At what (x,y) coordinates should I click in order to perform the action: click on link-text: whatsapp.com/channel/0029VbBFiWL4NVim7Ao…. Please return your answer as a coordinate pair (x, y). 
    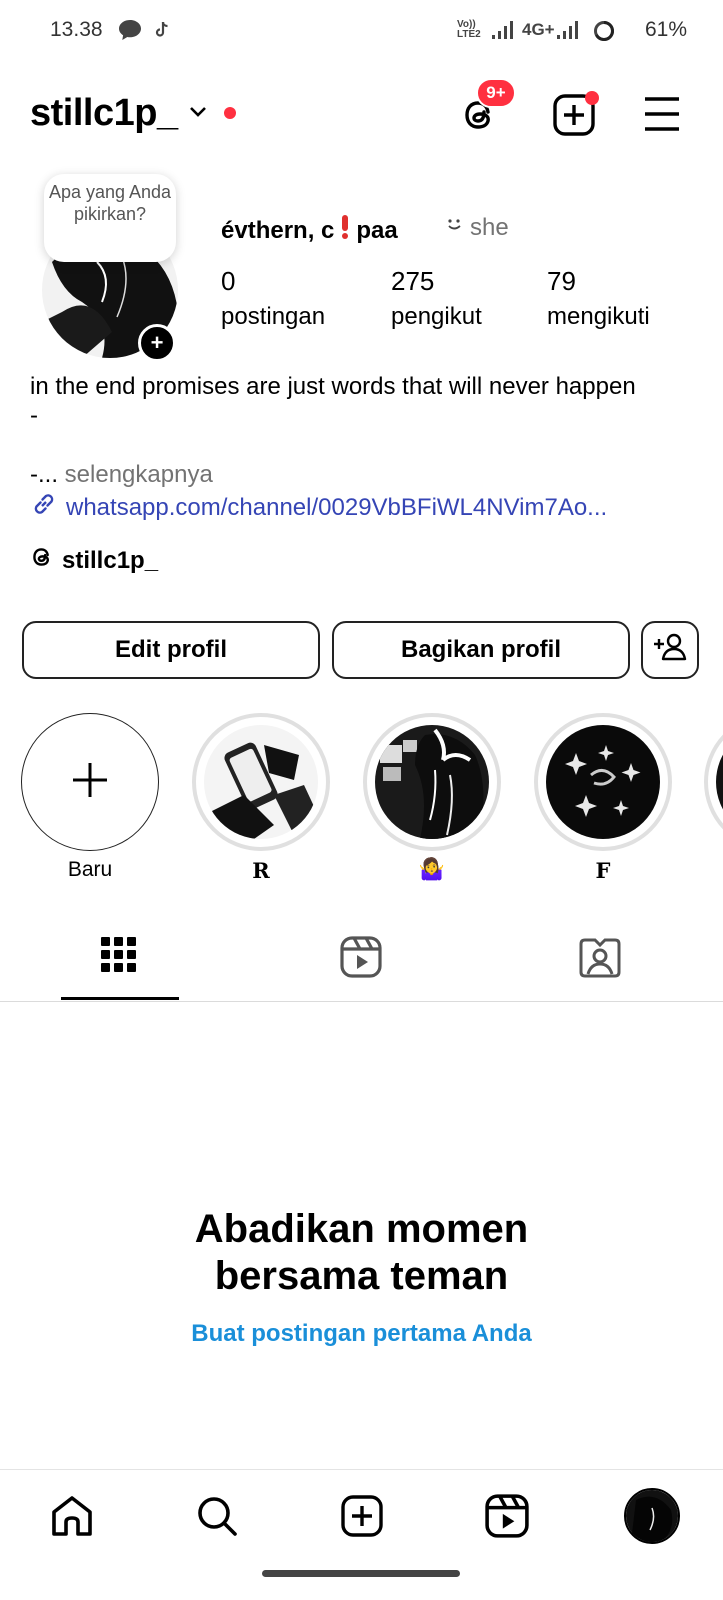
    Looking at the image, I should click on (337, 507).